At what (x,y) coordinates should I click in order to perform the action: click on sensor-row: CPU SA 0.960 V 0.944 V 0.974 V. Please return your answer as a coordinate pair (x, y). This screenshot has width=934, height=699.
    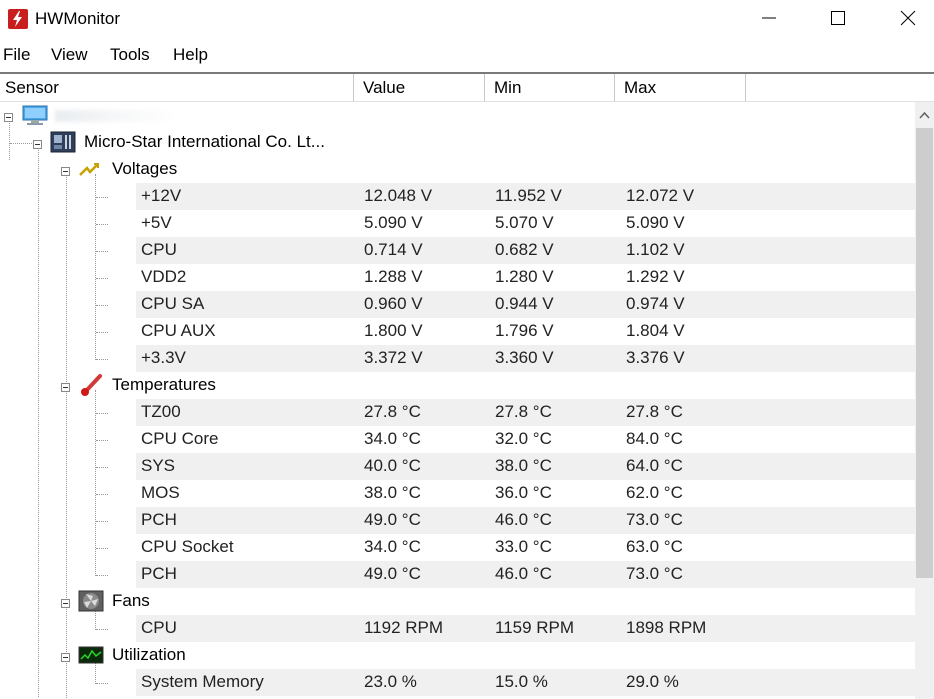
    Looking at the image, I should click on (457, 304).